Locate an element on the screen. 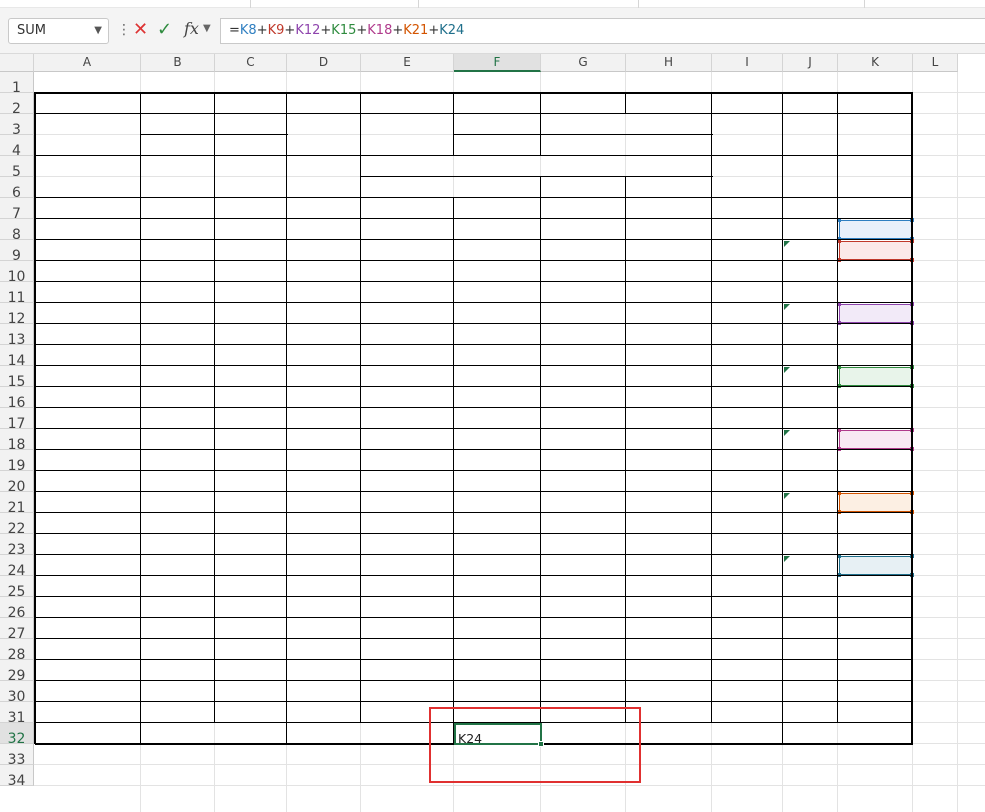  row-header-13: 13 is located at coordinates (17, 336).